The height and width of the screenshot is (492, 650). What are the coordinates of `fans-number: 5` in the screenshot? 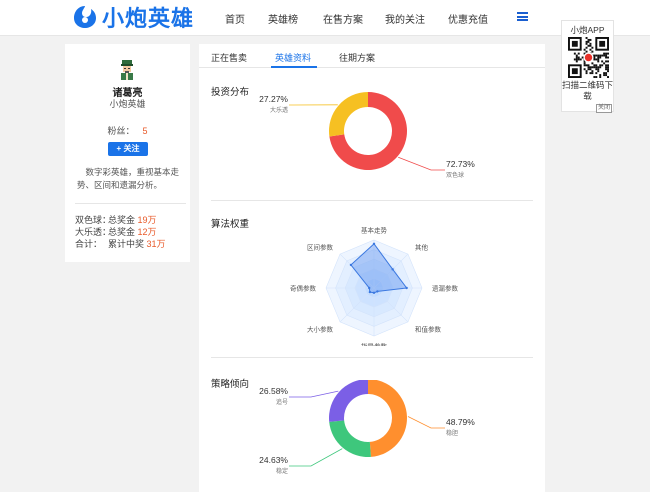 It's located at (145, 131).